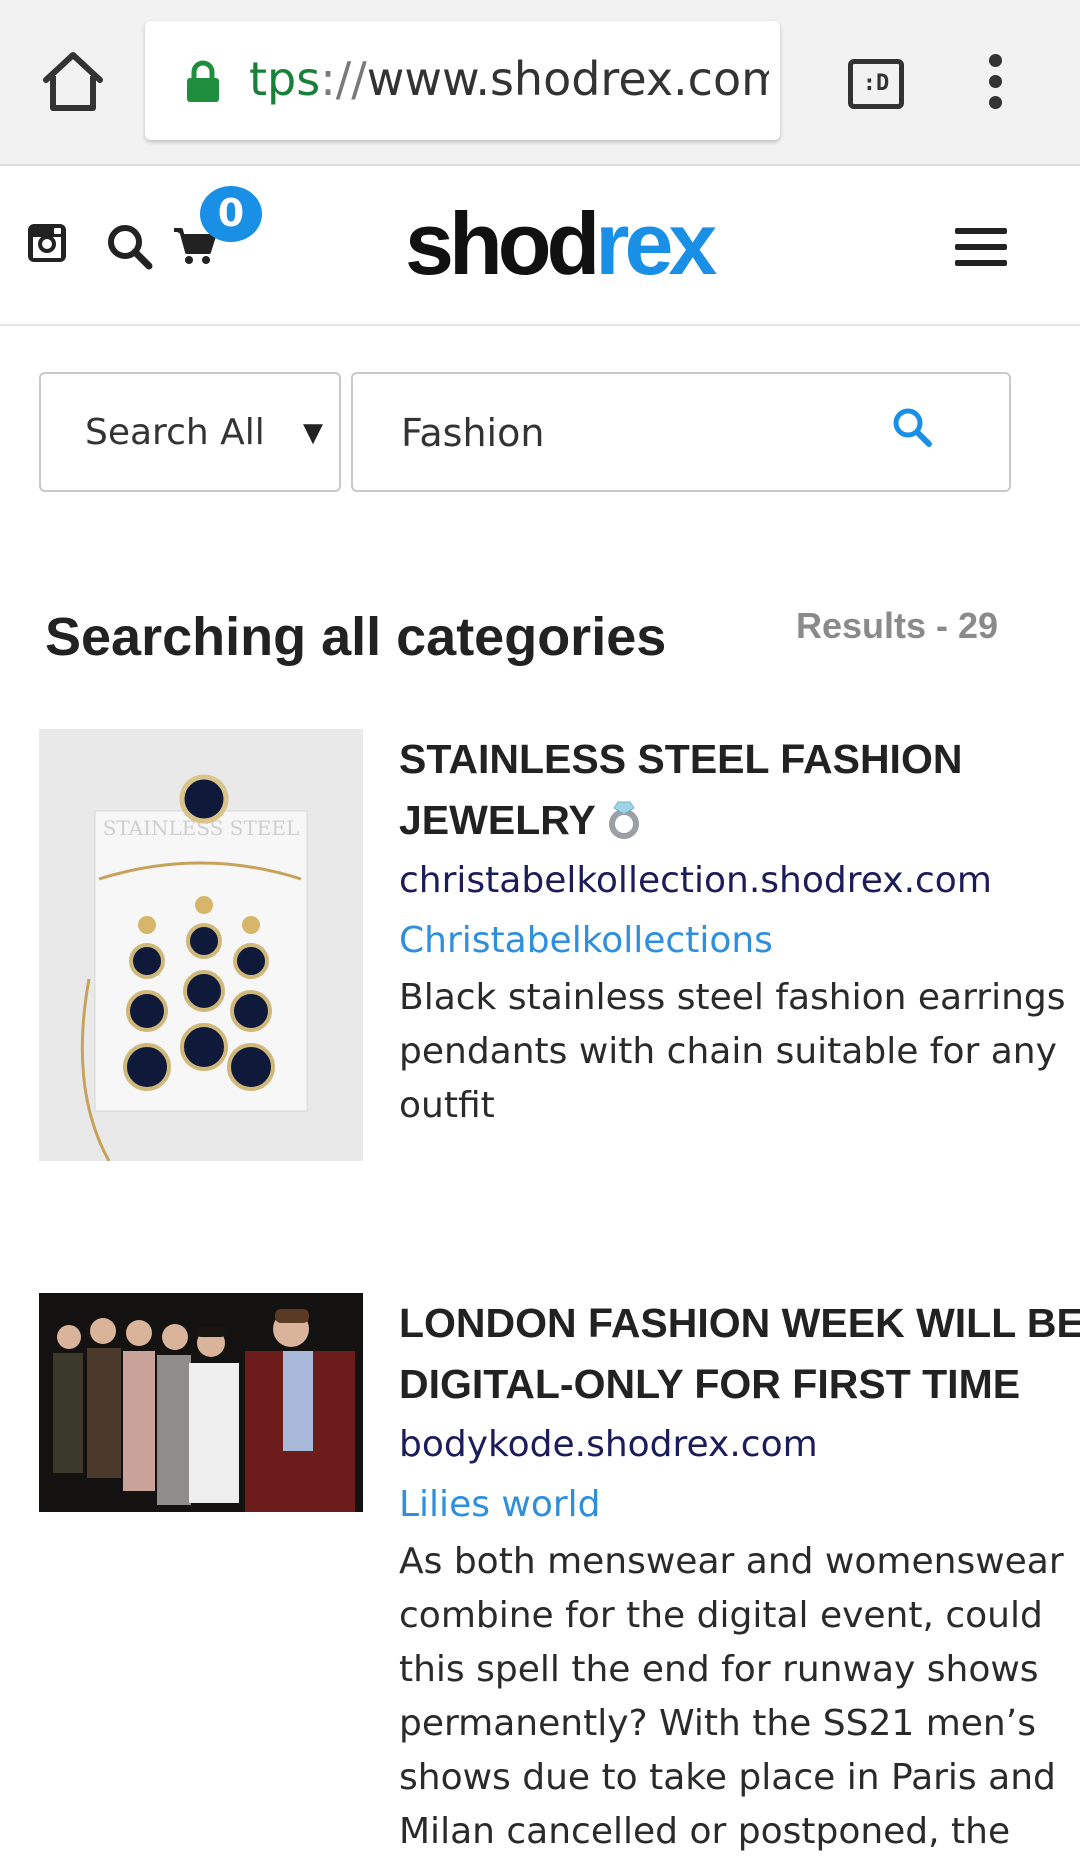 Image resolution: width=1080 pixels, height=1859 pixels. I want to click on cart-count-badge: 0, so click(231, 214).